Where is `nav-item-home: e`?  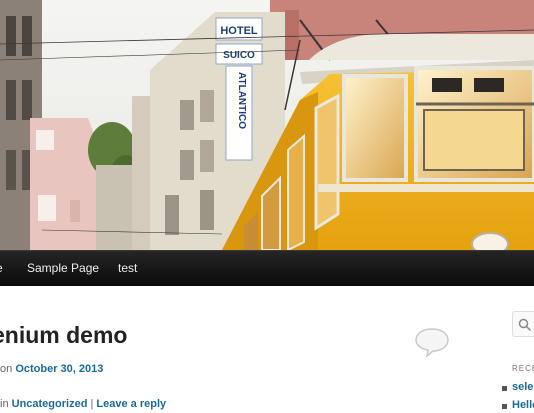 nav-item-home: e is located at coordinates (1, 268).